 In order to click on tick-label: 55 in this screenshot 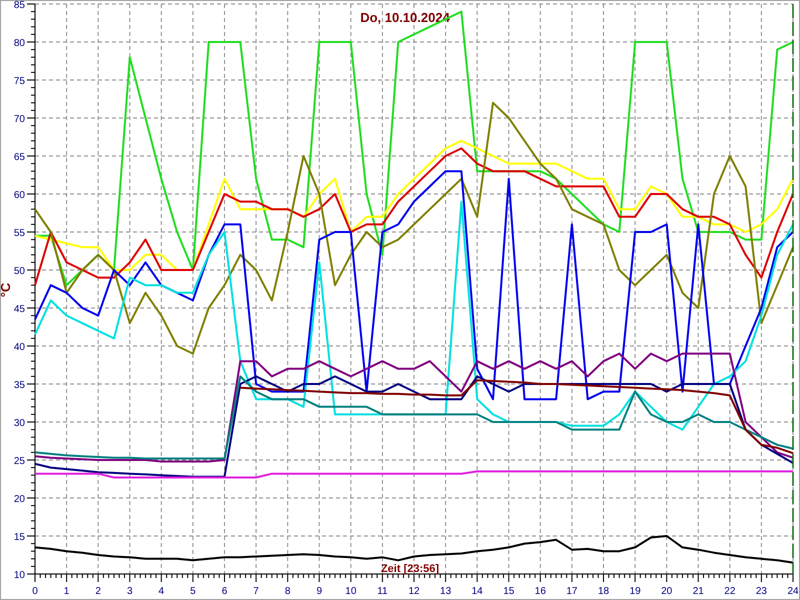, I will do `click(19, 233)`.